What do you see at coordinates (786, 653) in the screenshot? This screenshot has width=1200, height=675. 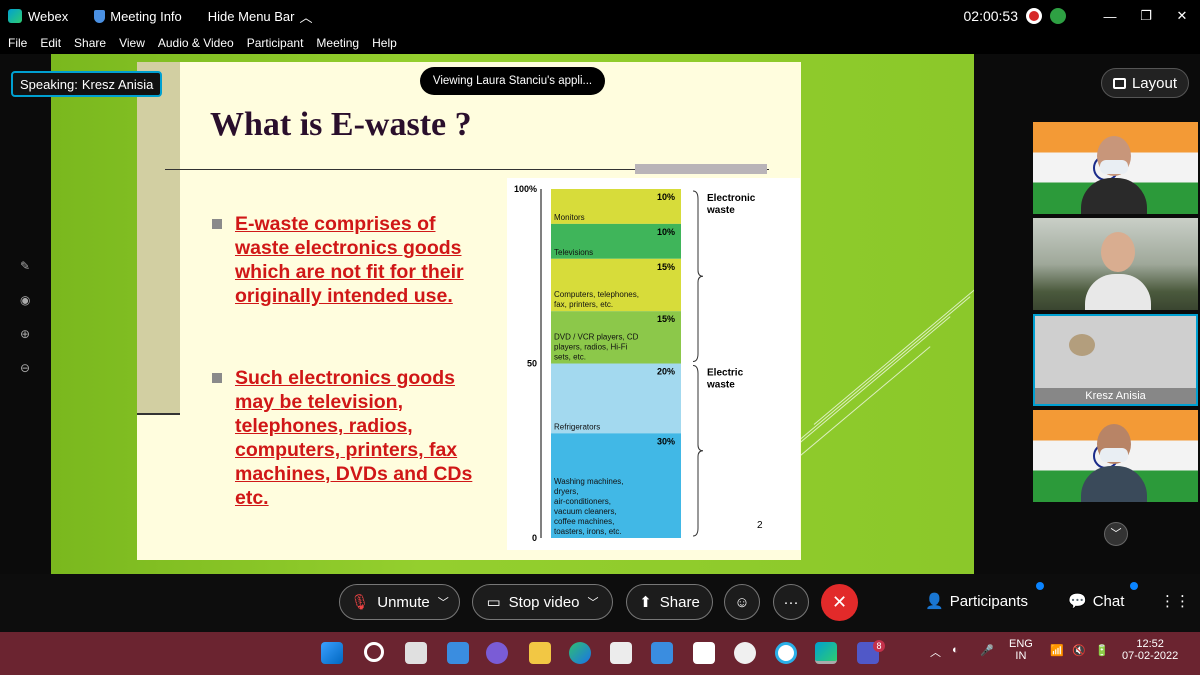 I see `cortana-icon` at bounding box center [786, 653].